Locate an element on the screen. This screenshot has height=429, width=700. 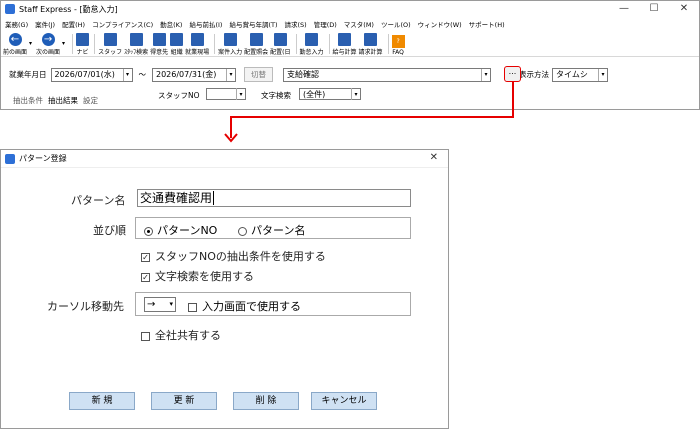
text-search-dropdown-icon: ▾ is located at coordinates (355, 94).